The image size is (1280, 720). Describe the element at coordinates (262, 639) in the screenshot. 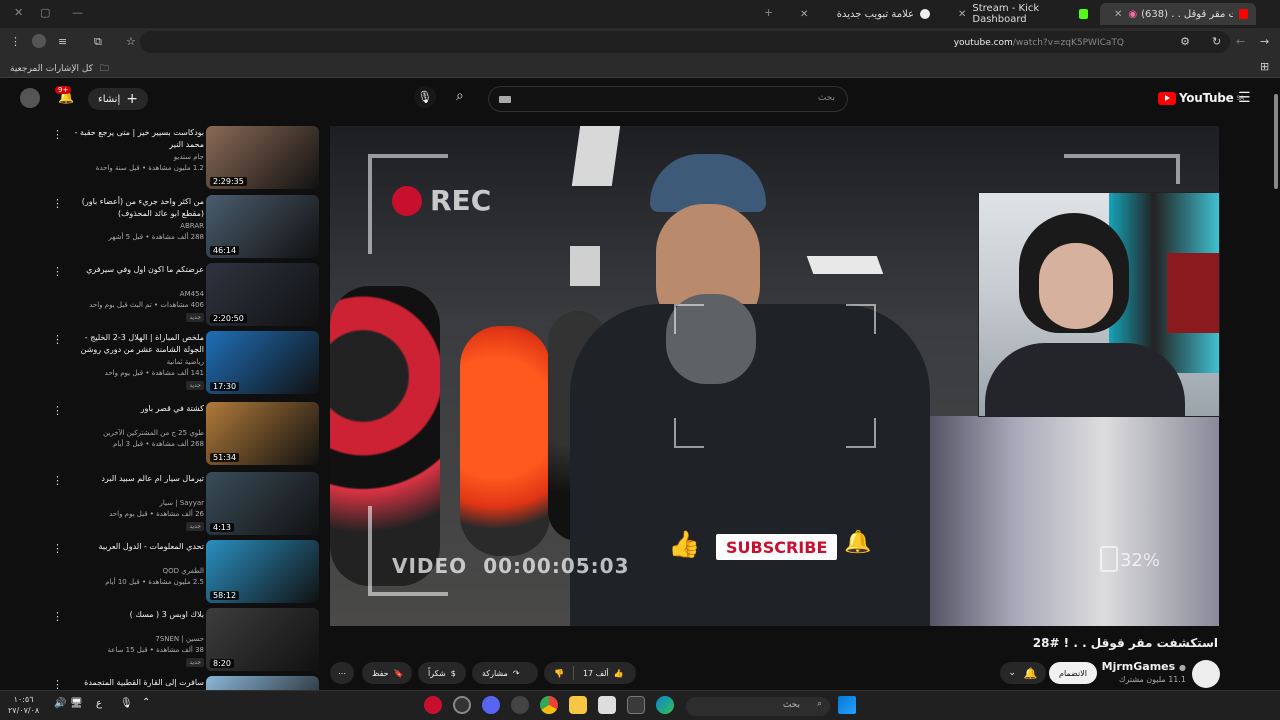

I see `video-thumbnail: 8:20` at that location.